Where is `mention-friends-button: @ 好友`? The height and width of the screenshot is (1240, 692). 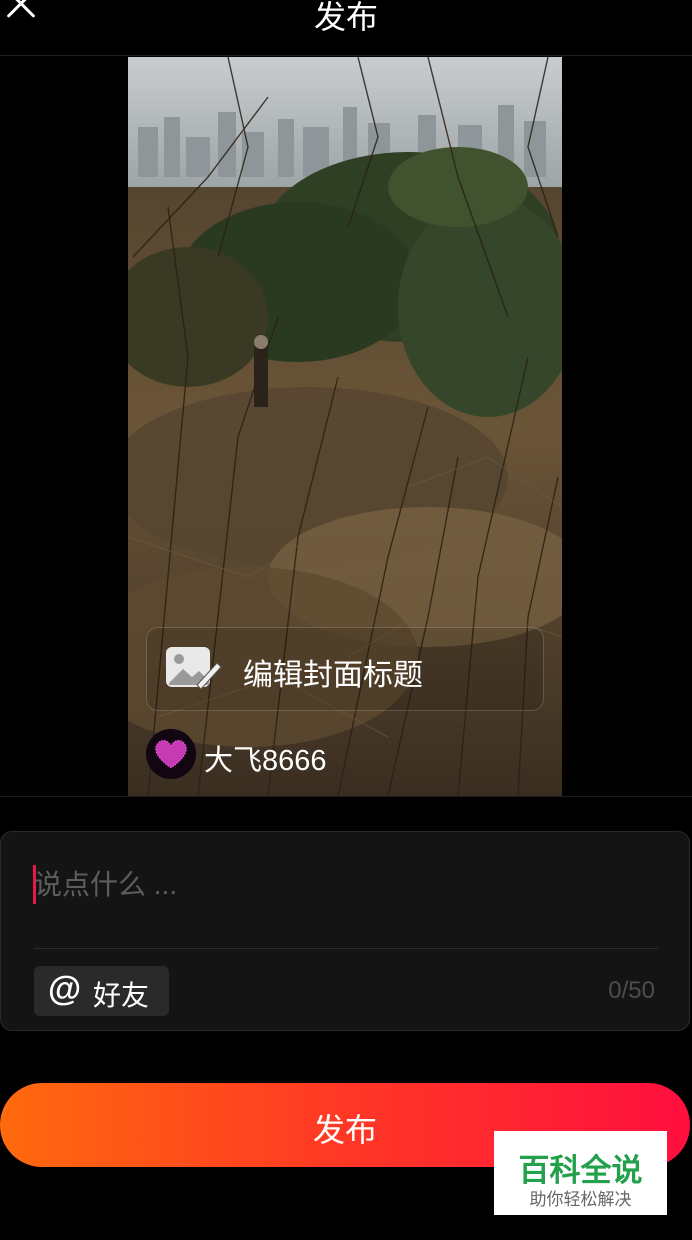 mention-friends-button: @ 好友 is located at coordinates (101, 991).